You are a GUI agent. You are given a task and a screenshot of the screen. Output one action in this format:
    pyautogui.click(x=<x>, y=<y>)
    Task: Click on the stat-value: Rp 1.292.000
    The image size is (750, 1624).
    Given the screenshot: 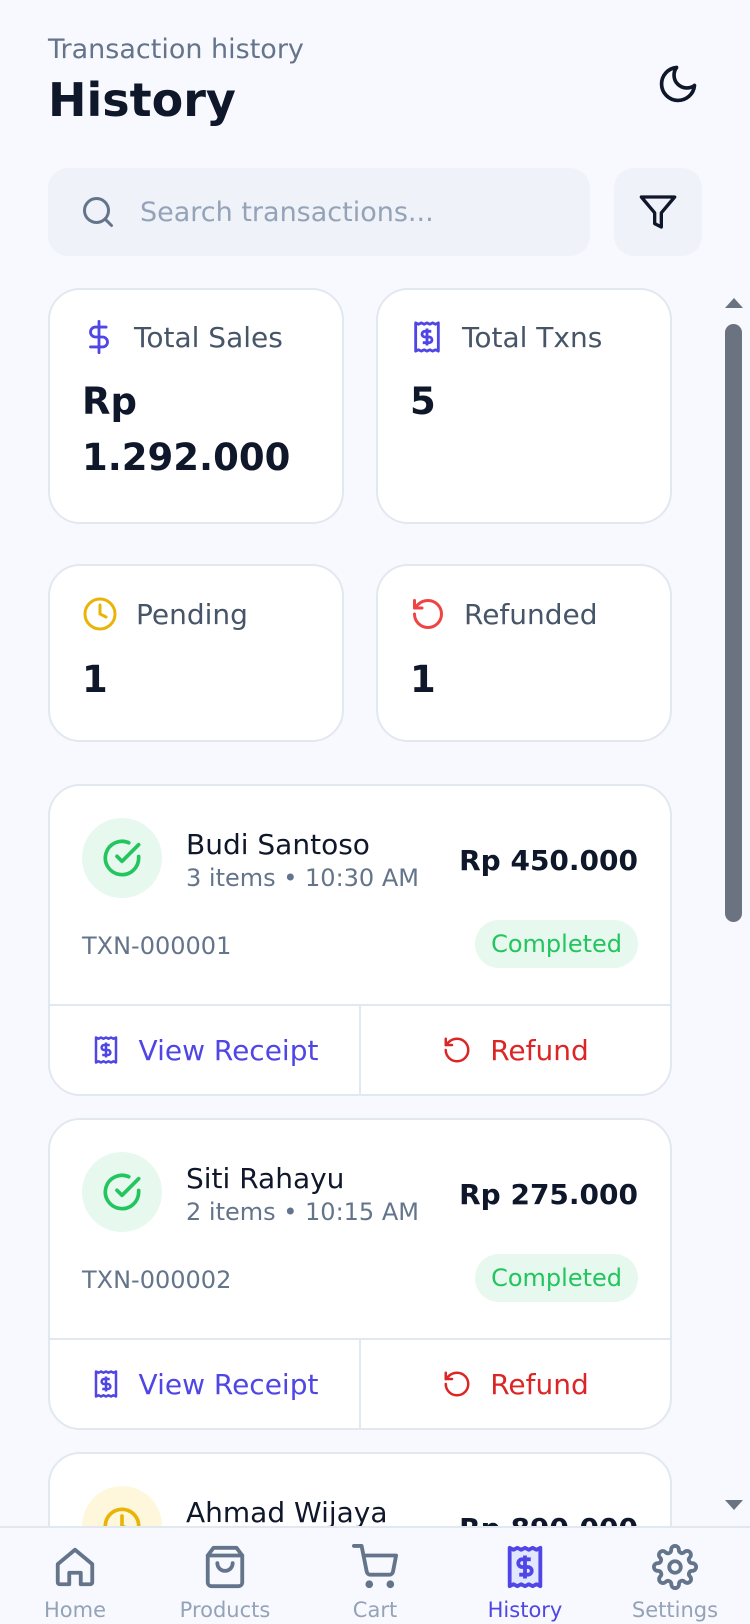 What is the action you would take?
    pyautogui.click(x=186, y=429)
    